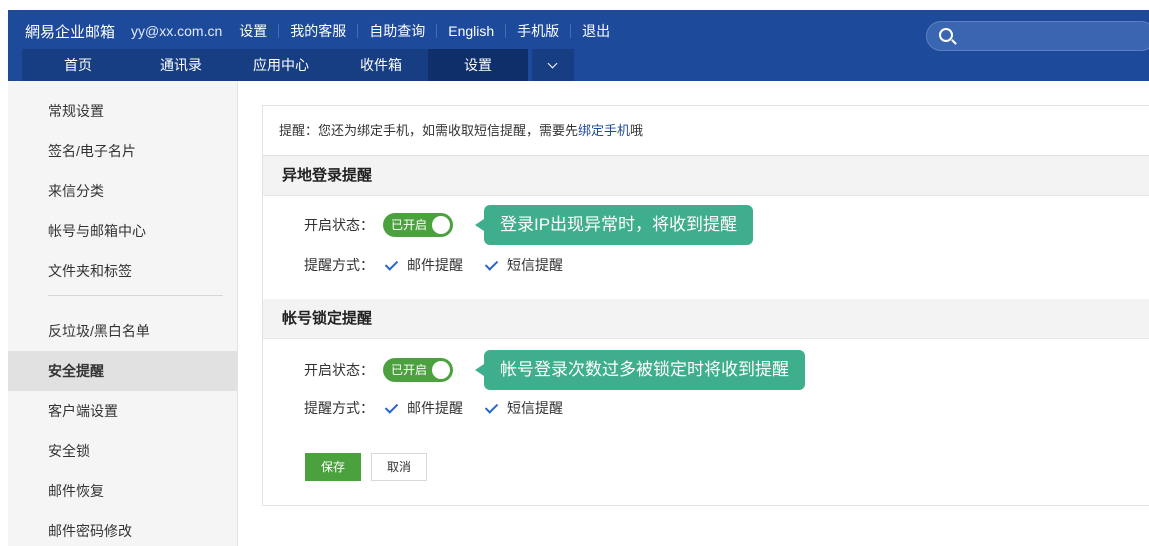 This screenshot has height=546, width=1149. I want to click on nav-more-button, so click(553, 65).